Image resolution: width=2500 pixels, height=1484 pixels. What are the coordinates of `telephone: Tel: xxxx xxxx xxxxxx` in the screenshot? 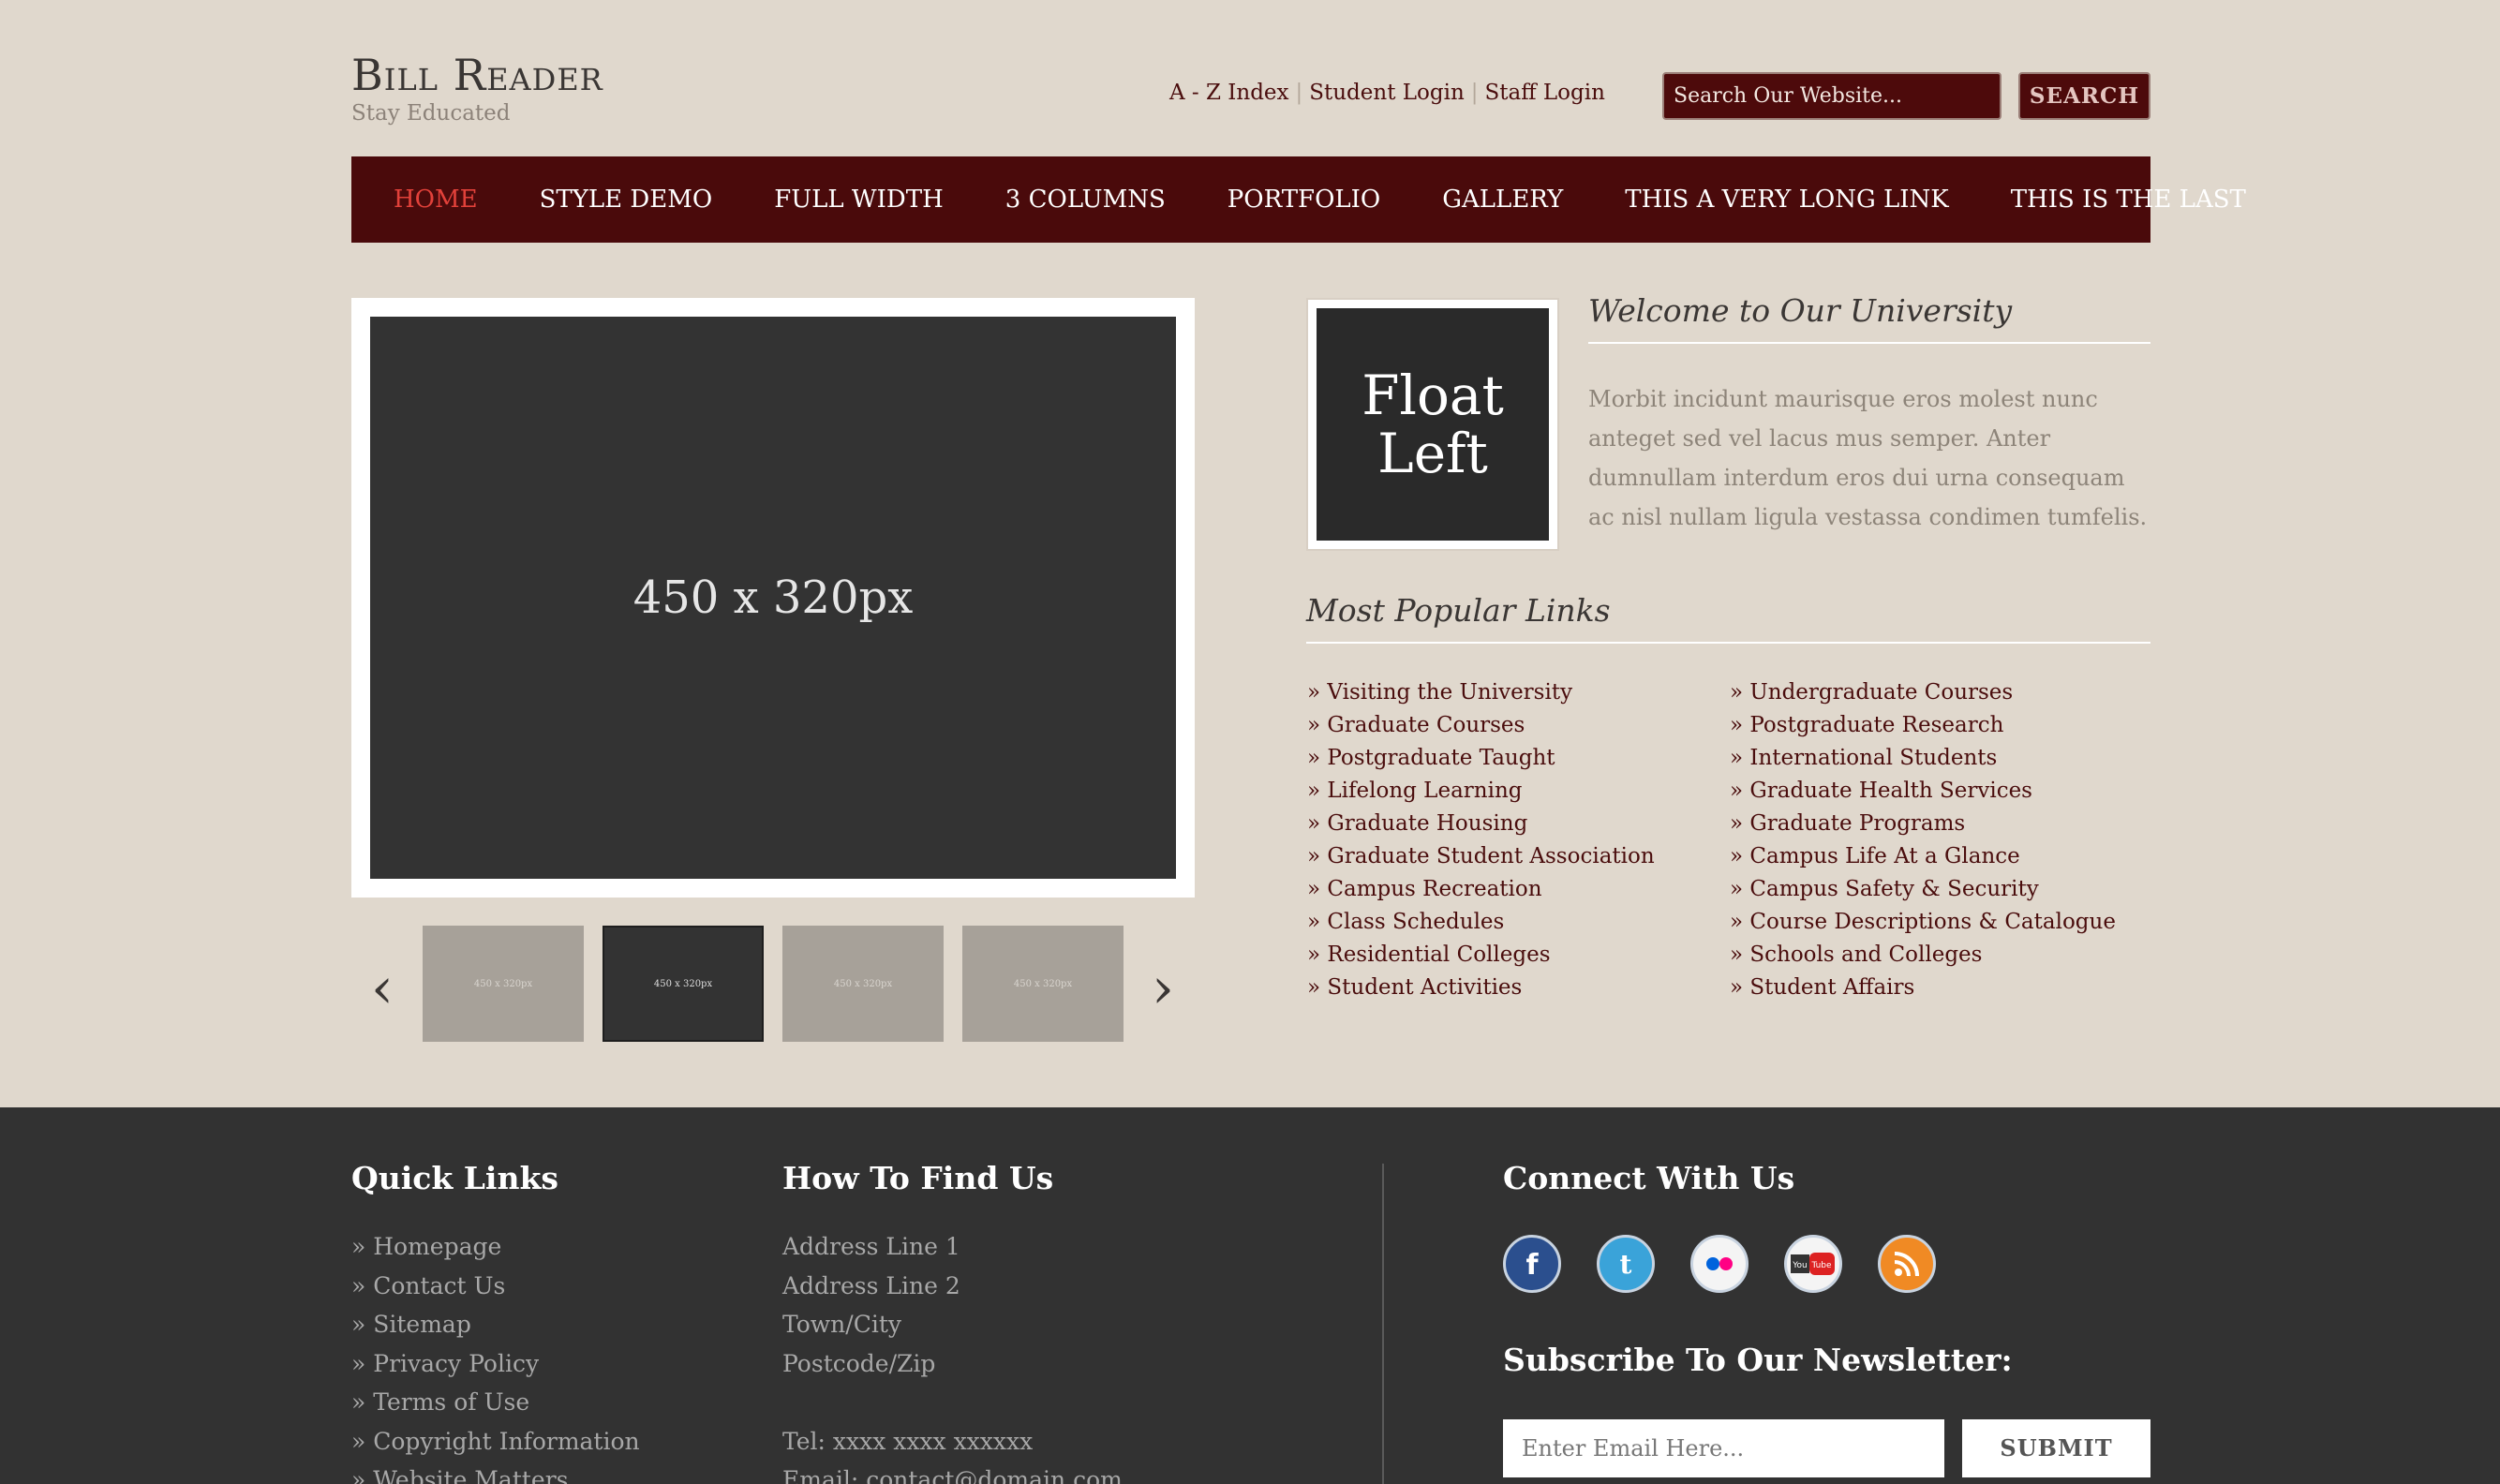 It's located at (908, 1441).